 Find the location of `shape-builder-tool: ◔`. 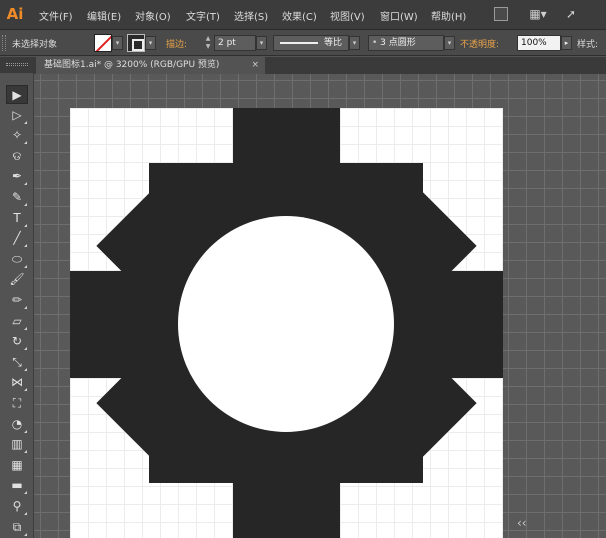

shape-builder-tool: ◔ is located at coordinates (17, 424).